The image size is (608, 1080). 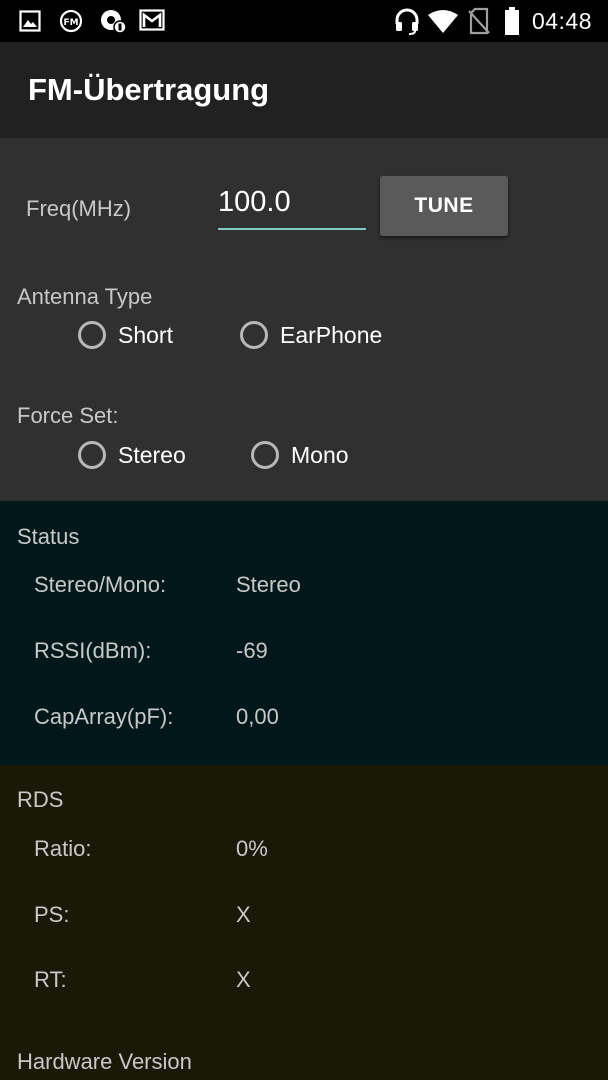 I want to click on battery-icon, so click(x=512, y=23).